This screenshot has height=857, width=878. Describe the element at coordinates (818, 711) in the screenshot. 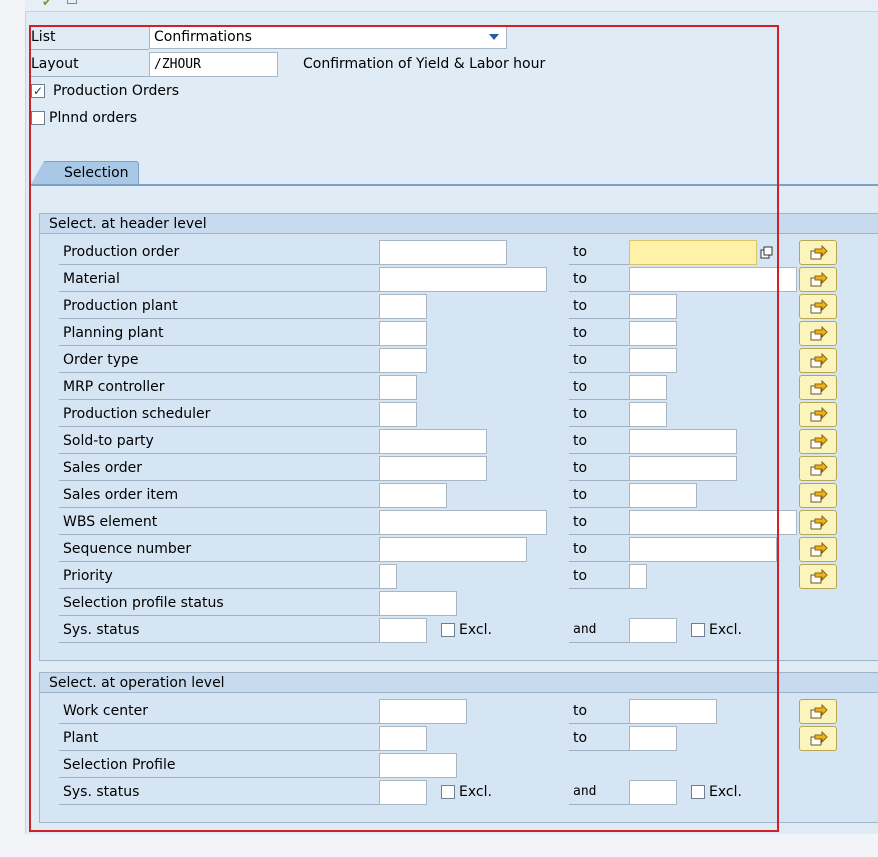

I see `op-work-center-multiple-selection-button` at that location.